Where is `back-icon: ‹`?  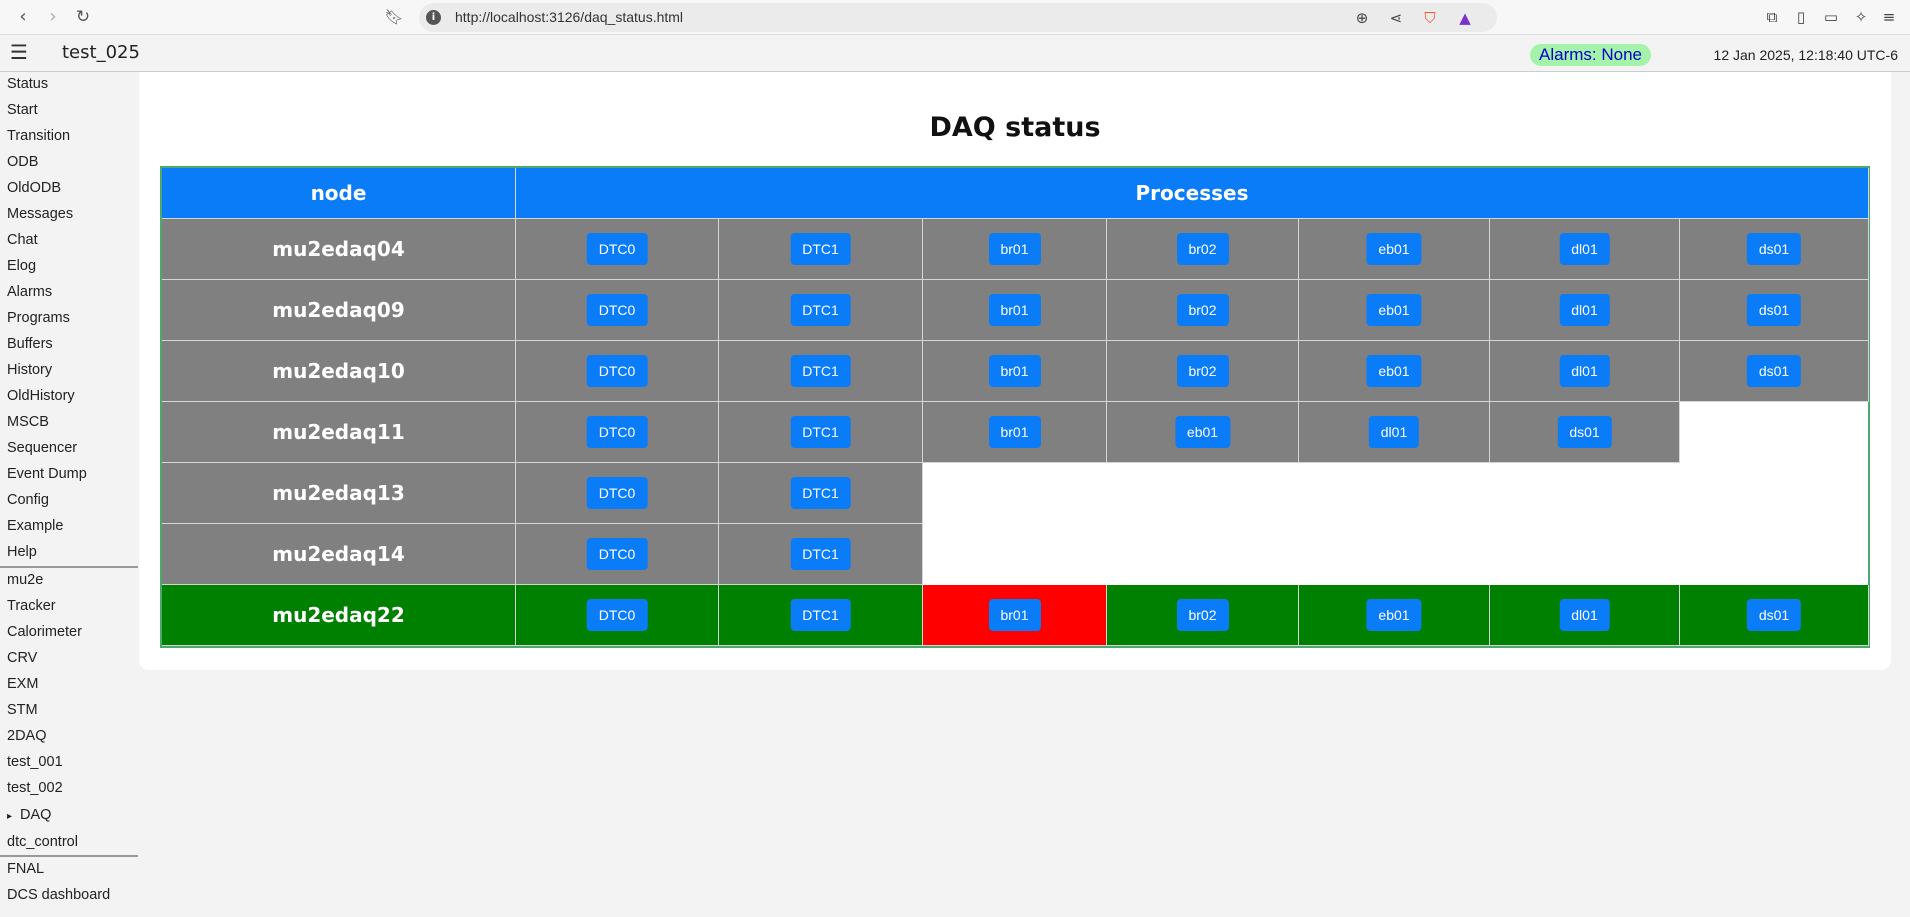
back-icon: ‹ is located at coordinates (23, 17).